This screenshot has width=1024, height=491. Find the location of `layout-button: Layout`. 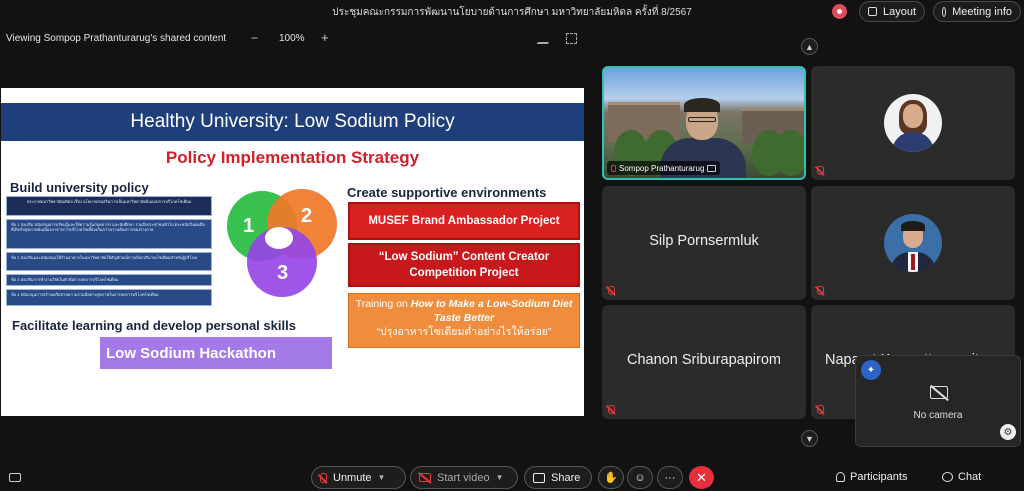

layout-button: Layout is located at coordinates (892, 11).